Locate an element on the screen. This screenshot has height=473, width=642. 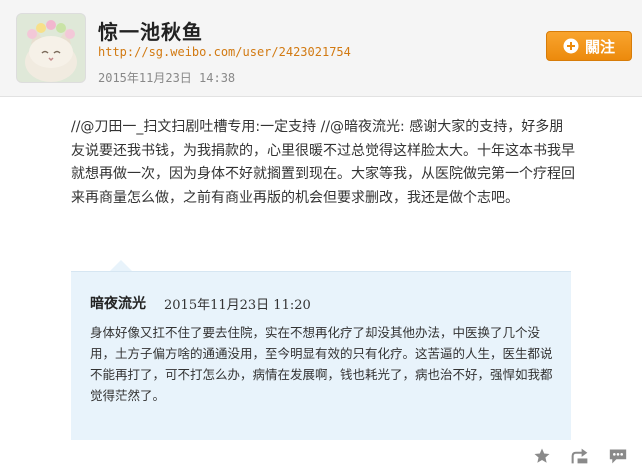
post-timestamp: 2015年11月23日 14:38 is located at coordinates (167, 78).